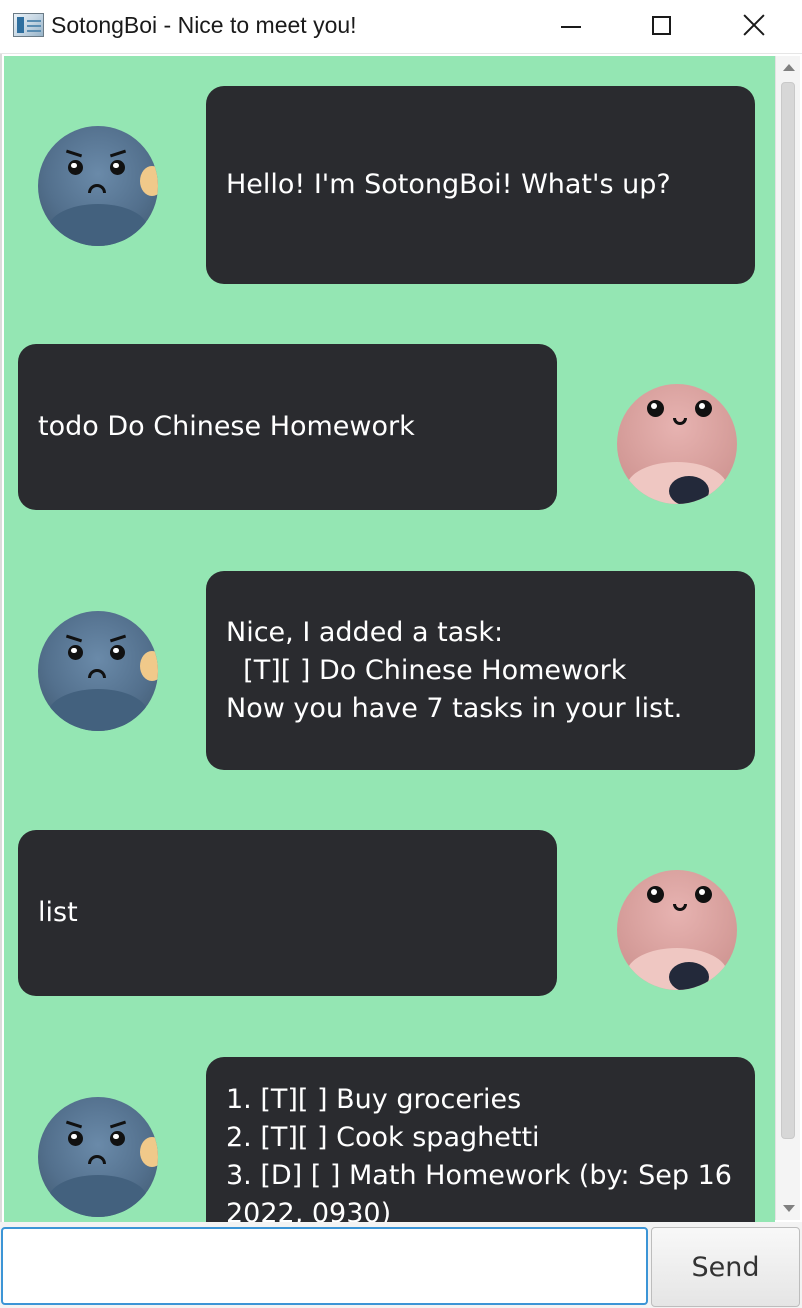 Image resolution: width=802 pixels, height=1308 pixels. Describe the element at coordinates (28, 25) in the screenshot. I see `app-icon` at that location.